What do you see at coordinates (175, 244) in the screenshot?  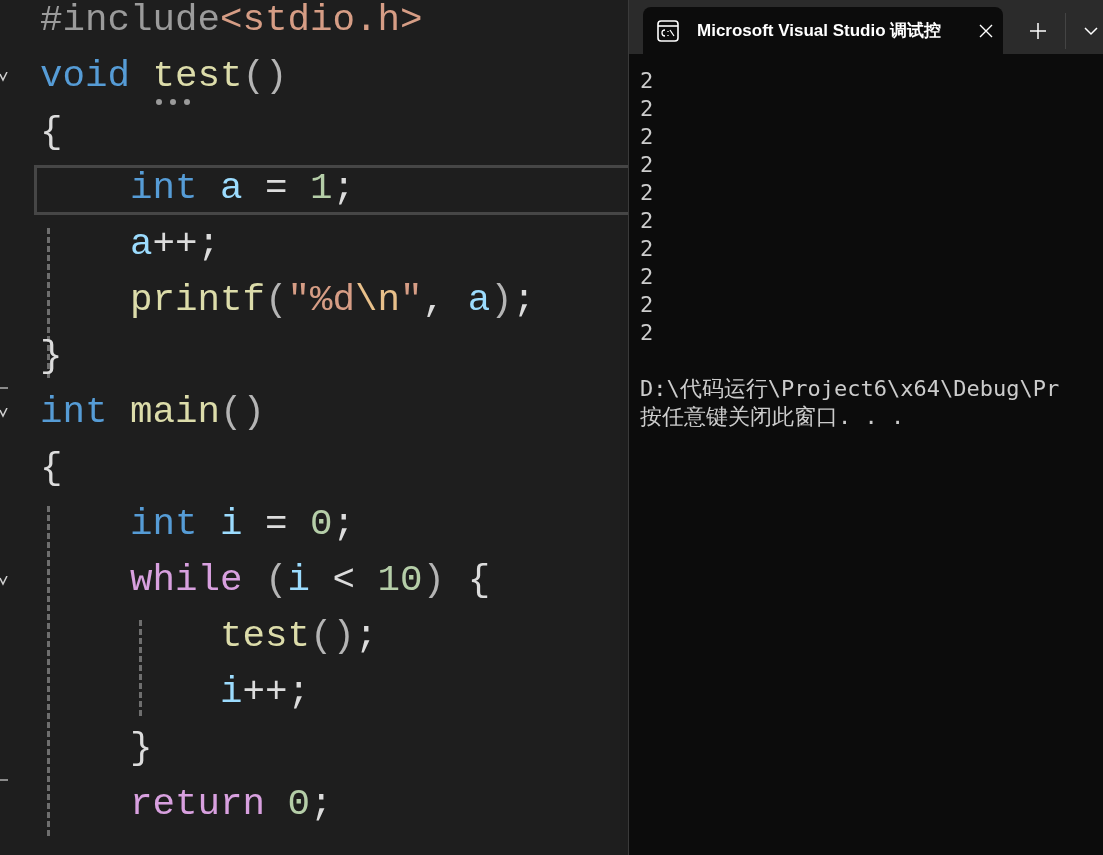 I see `code-line: a++;` at bounding box center [175, 244].